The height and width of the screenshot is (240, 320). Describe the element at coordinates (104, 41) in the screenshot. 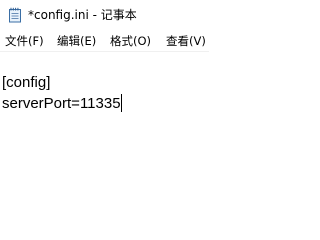

I see `menu-bar: 文件(F) 编辑(E) 格式(O) 查看(V)` at that location.